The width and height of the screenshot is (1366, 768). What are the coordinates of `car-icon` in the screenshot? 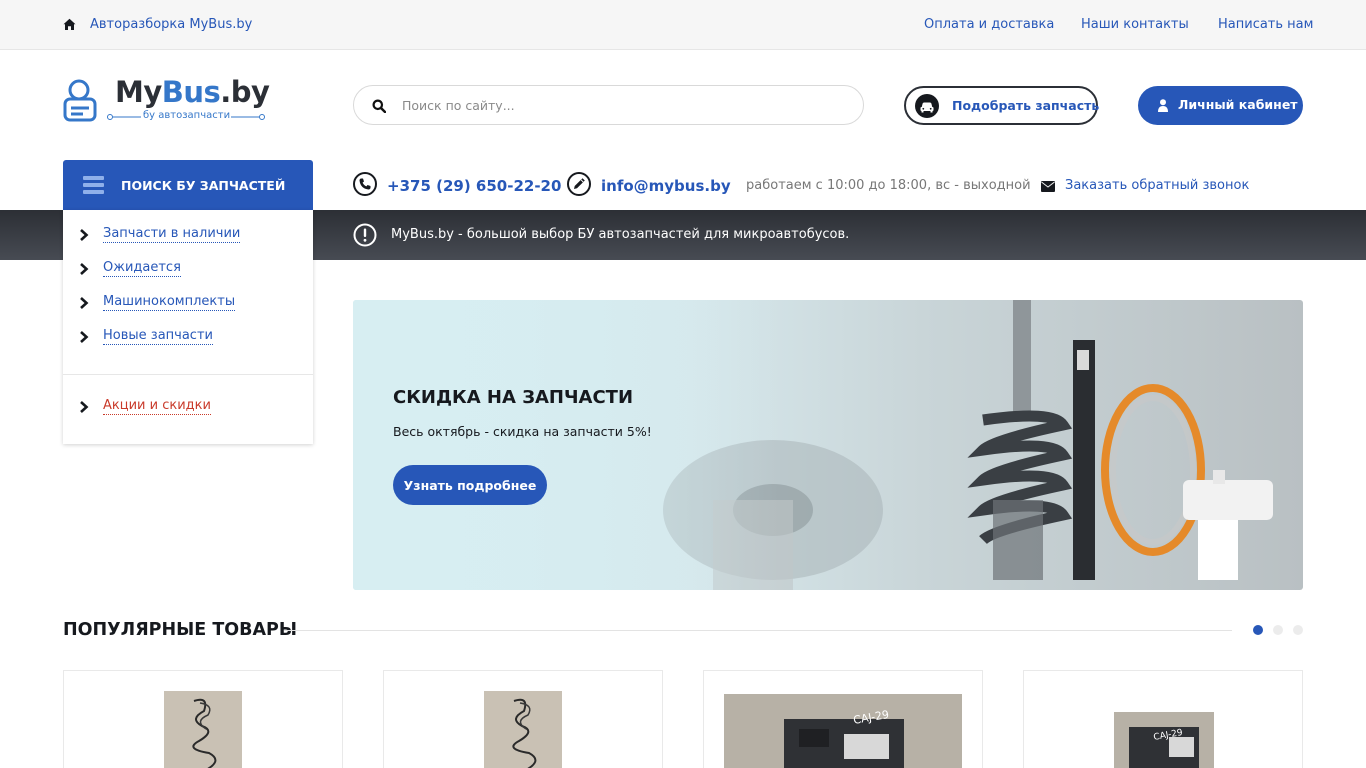 It's located at (927, 106).